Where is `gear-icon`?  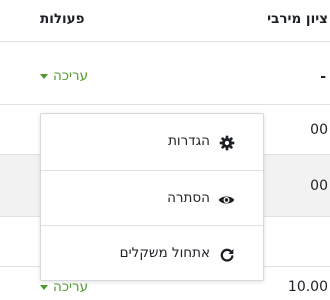 gear-icon is located at coordinates (226, 142).